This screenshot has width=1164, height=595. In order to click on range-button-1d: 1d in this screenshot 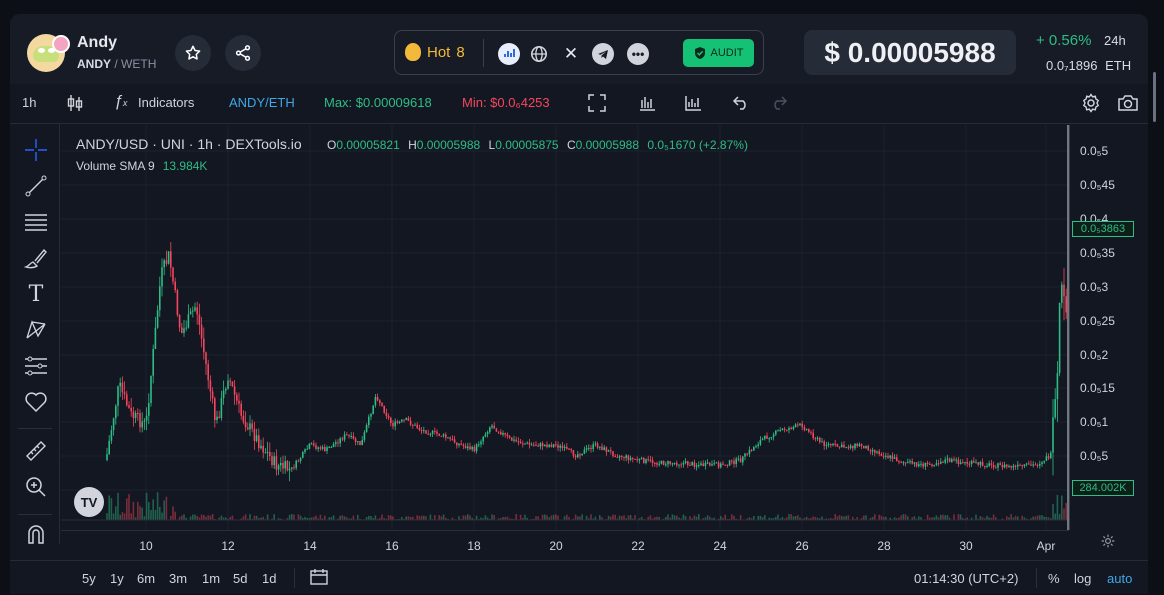, I will do `click(269, 578)`.